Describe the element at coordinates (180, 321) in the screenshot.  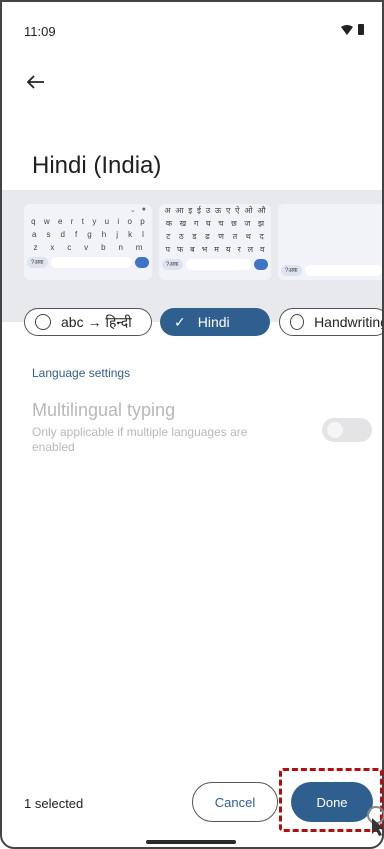
I see `check-icon: ✓` at that location.